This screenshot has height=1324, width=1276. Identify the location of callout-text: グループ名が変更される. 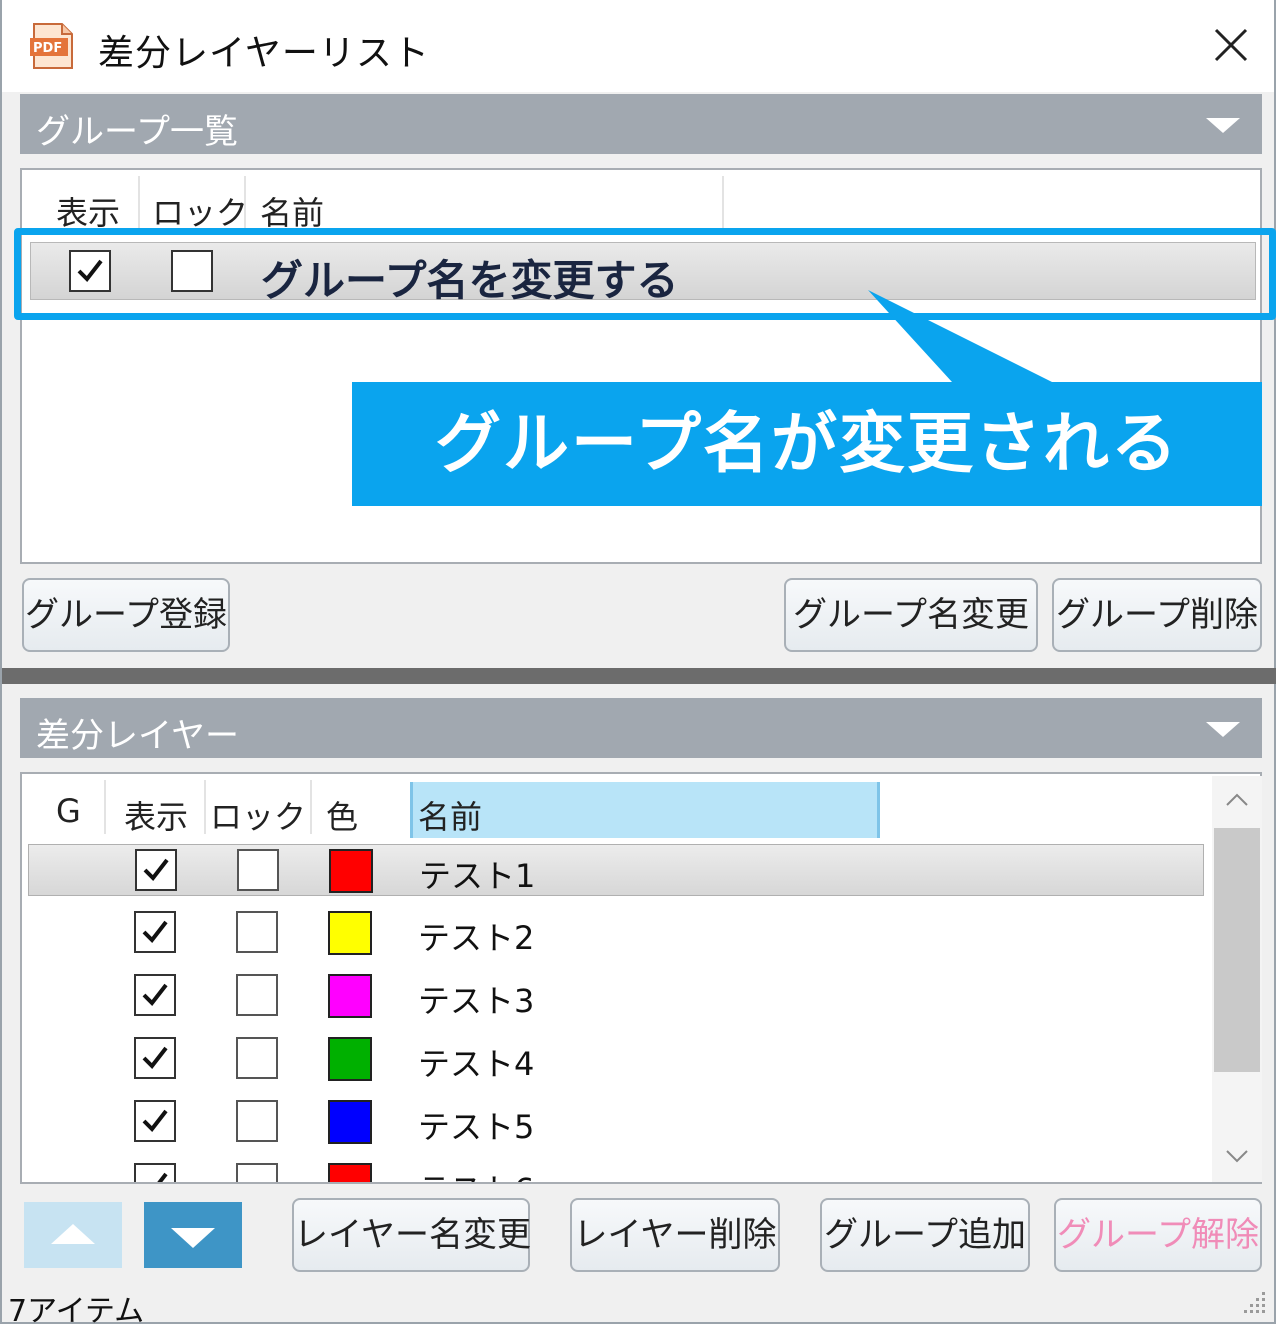
(807, 443).